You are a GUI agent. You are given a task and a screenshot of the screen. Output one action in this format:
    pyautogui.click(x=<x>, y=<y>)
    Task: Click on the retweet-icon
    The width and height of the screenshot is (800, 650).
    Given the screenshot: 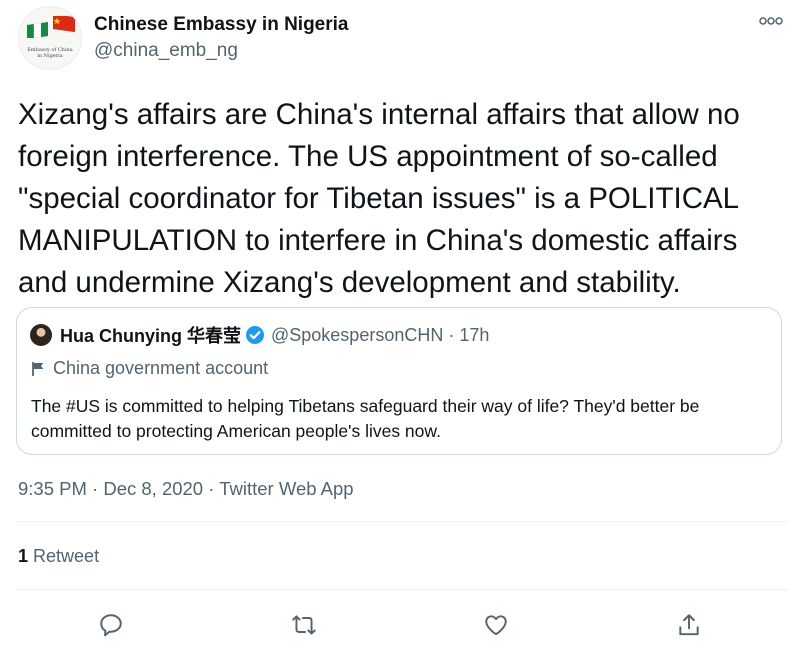 What is the action you would take?
    pyautogui.click(x=304, y=625)
    